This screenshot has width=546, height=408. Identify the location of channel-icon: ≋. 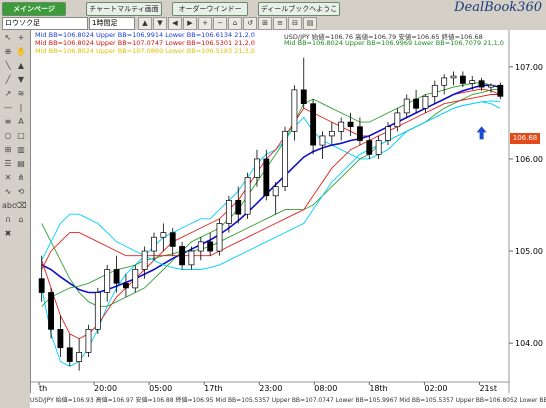
(21, 94).